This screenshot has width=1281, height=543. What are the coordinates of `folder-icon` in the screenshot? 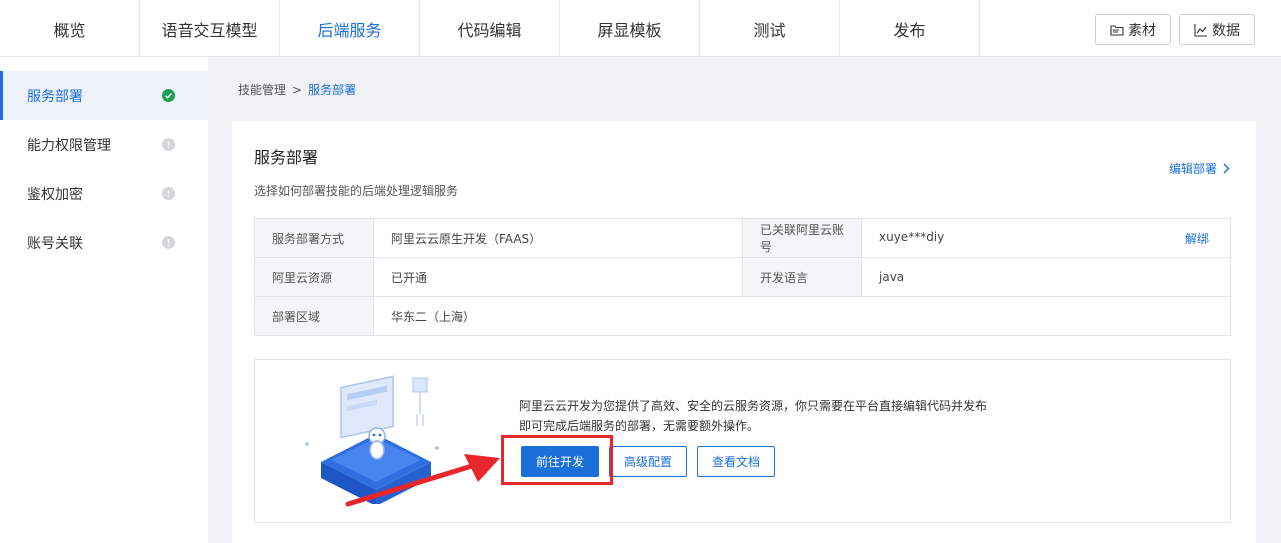 It's located at (1117, 30).